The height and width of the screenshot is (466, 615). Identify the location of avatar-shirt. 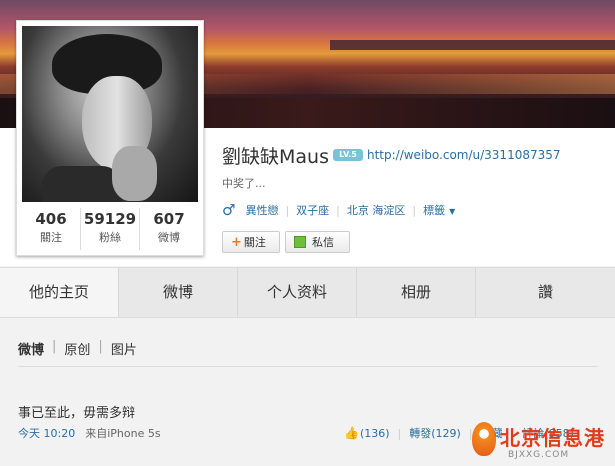
(82, 184).